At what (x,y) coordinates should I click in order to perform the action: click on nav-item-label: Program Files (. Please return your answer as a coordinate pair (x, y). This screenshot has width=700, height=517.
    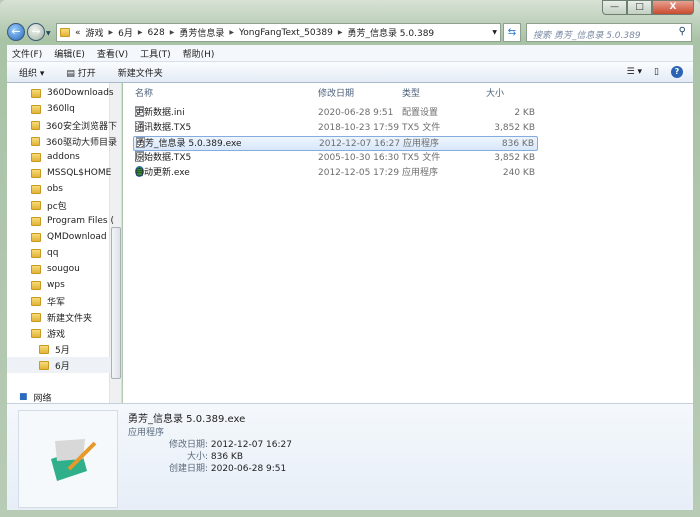
    Looking at the image, I should click on (80, 221).